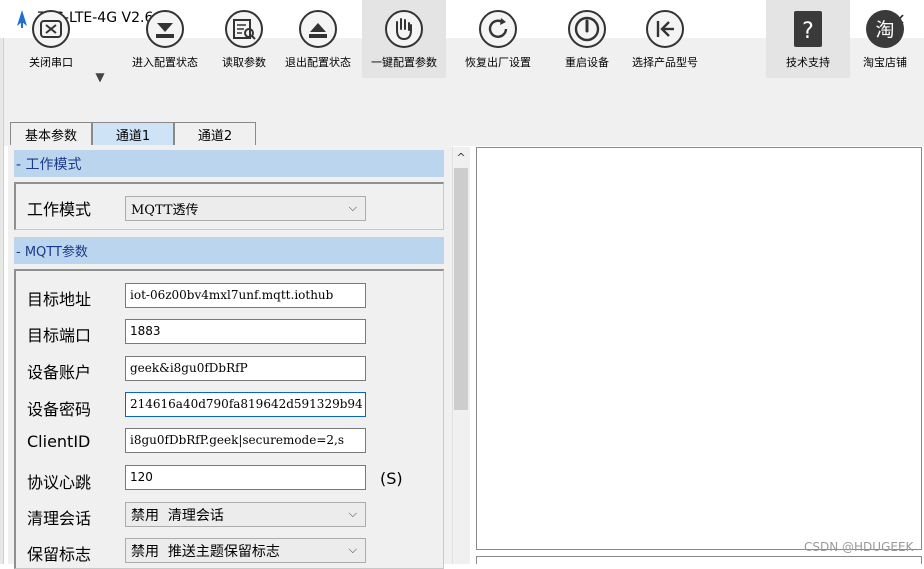 This screenshot has width=924, height=569. Describe the element at coordinates (808, 62) in the screenshot. I see `tech-support-label: 技术支持` at that location.